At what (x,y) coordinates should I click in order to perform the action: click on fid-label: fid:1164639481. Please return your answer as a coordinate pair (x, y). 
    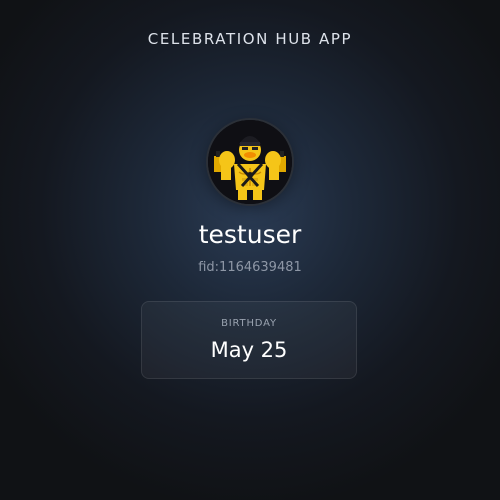
    Looking at the image, I should click on (250, 267).